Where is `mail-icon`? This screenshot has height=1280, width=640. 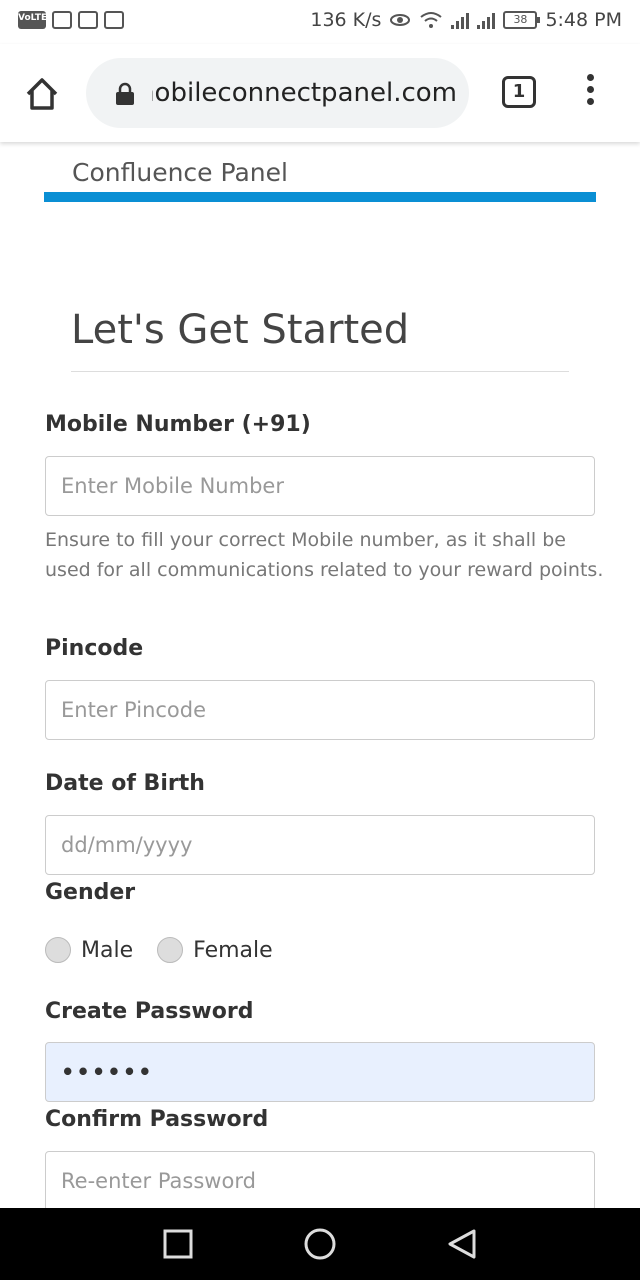 mail-icon is located at coordinates (114, 20).